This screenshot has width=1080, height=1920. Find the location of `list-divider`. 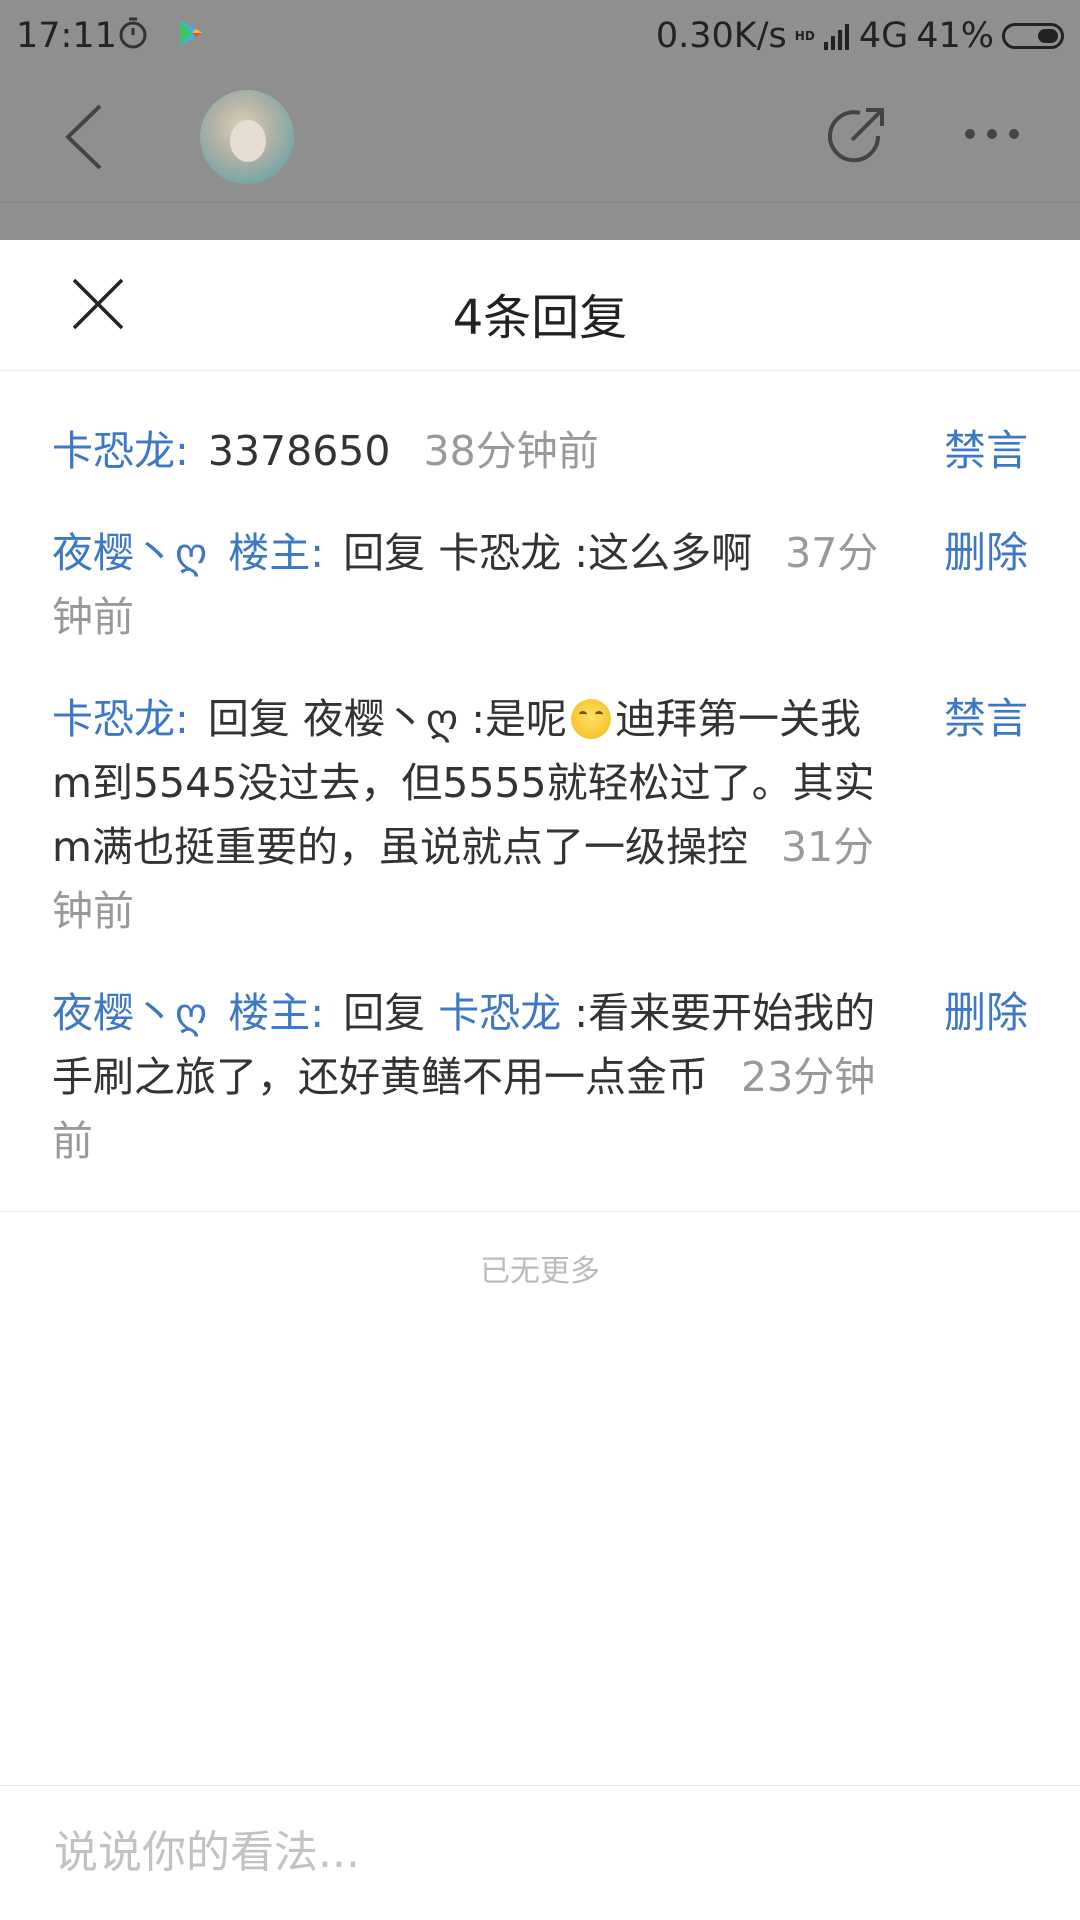

list-divider is located at coordinates (540, 1211).